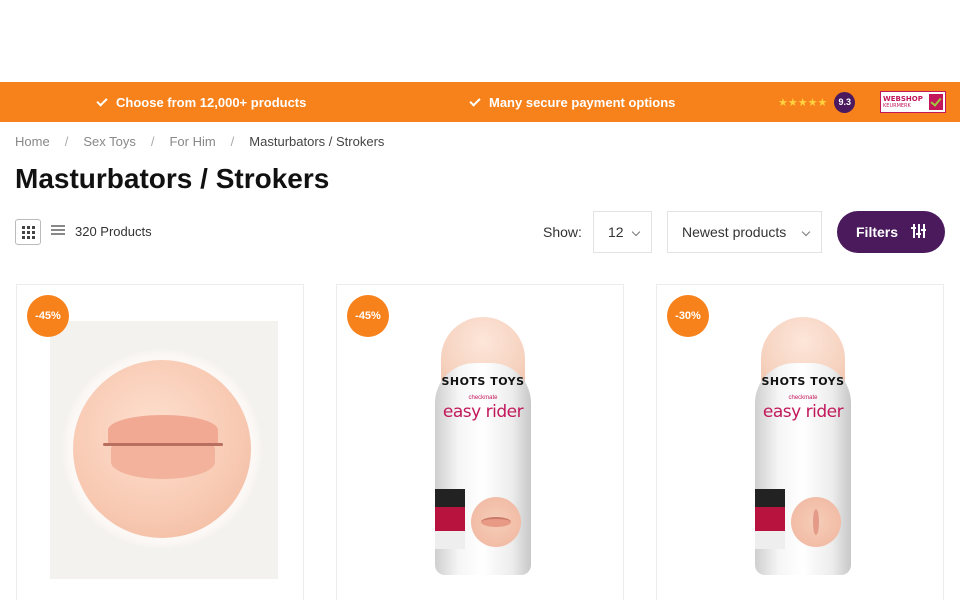 The height and width of the screenshot is (600, 960). I want to click on show-label: Show:, so click(562, 232).